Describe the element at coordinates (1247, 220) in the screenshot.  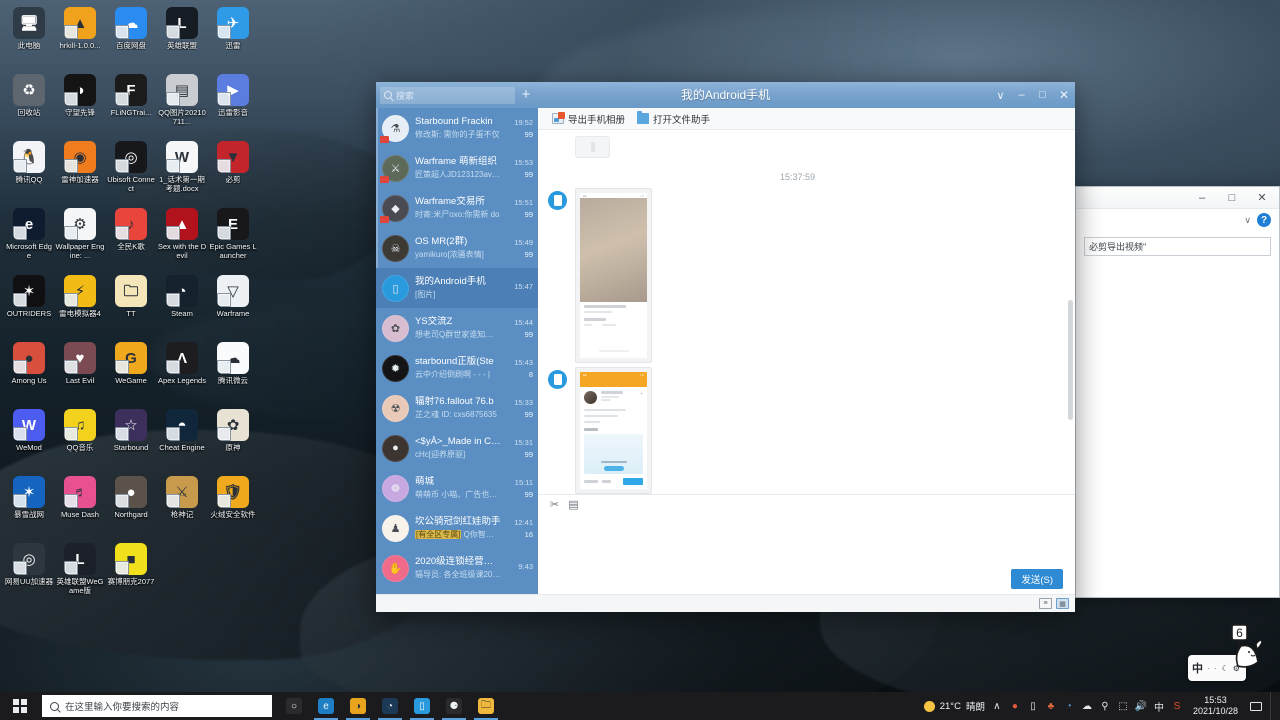
I see `bg-chevron-down-icon: ∨` at that location.